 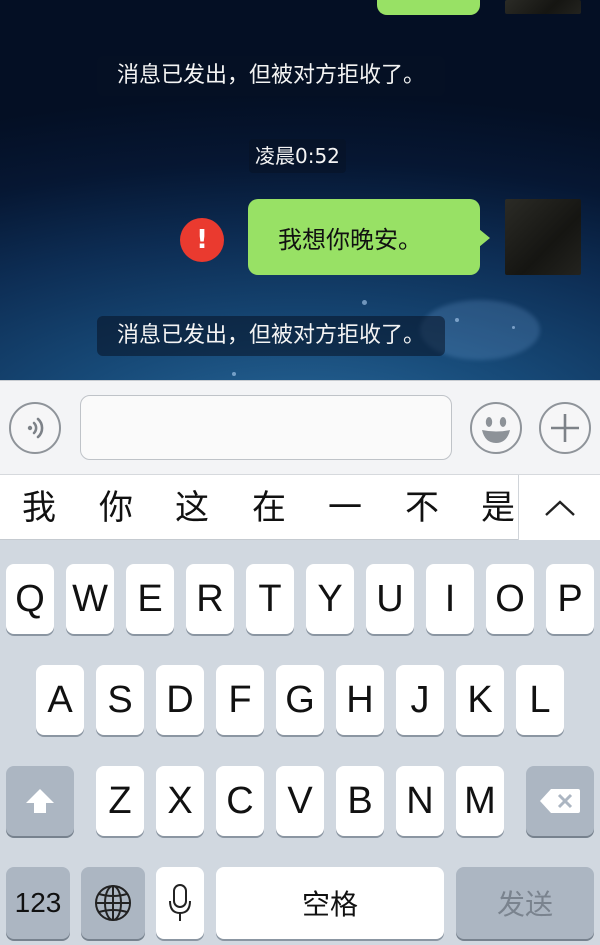 What do you see at coordinates (390, 599) in the screenshot?
I see `key-u: U` at bounding box center [390, 599].